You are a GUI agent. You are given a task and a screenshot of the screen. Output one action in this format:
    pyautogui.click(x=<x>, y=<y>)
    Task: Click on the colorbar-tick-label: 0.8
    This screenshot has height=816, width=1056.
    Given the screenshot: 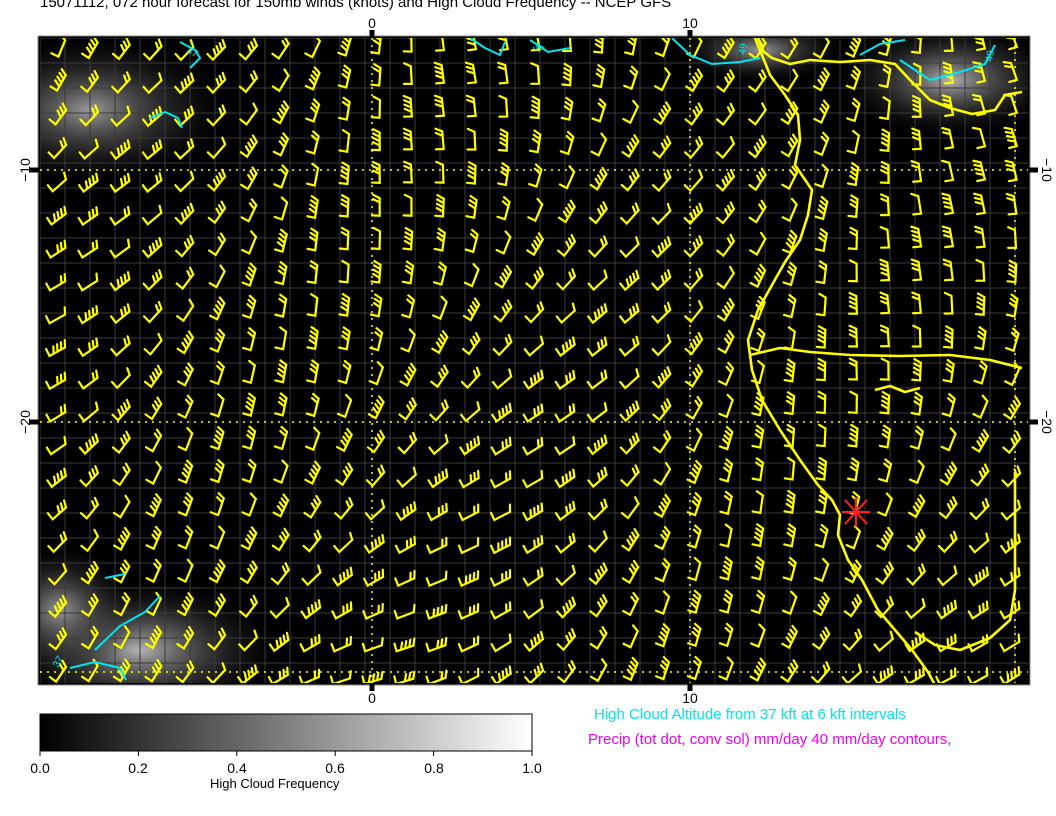 What is the action you would take?
    pyautogui.click(x=434, y=768)
    